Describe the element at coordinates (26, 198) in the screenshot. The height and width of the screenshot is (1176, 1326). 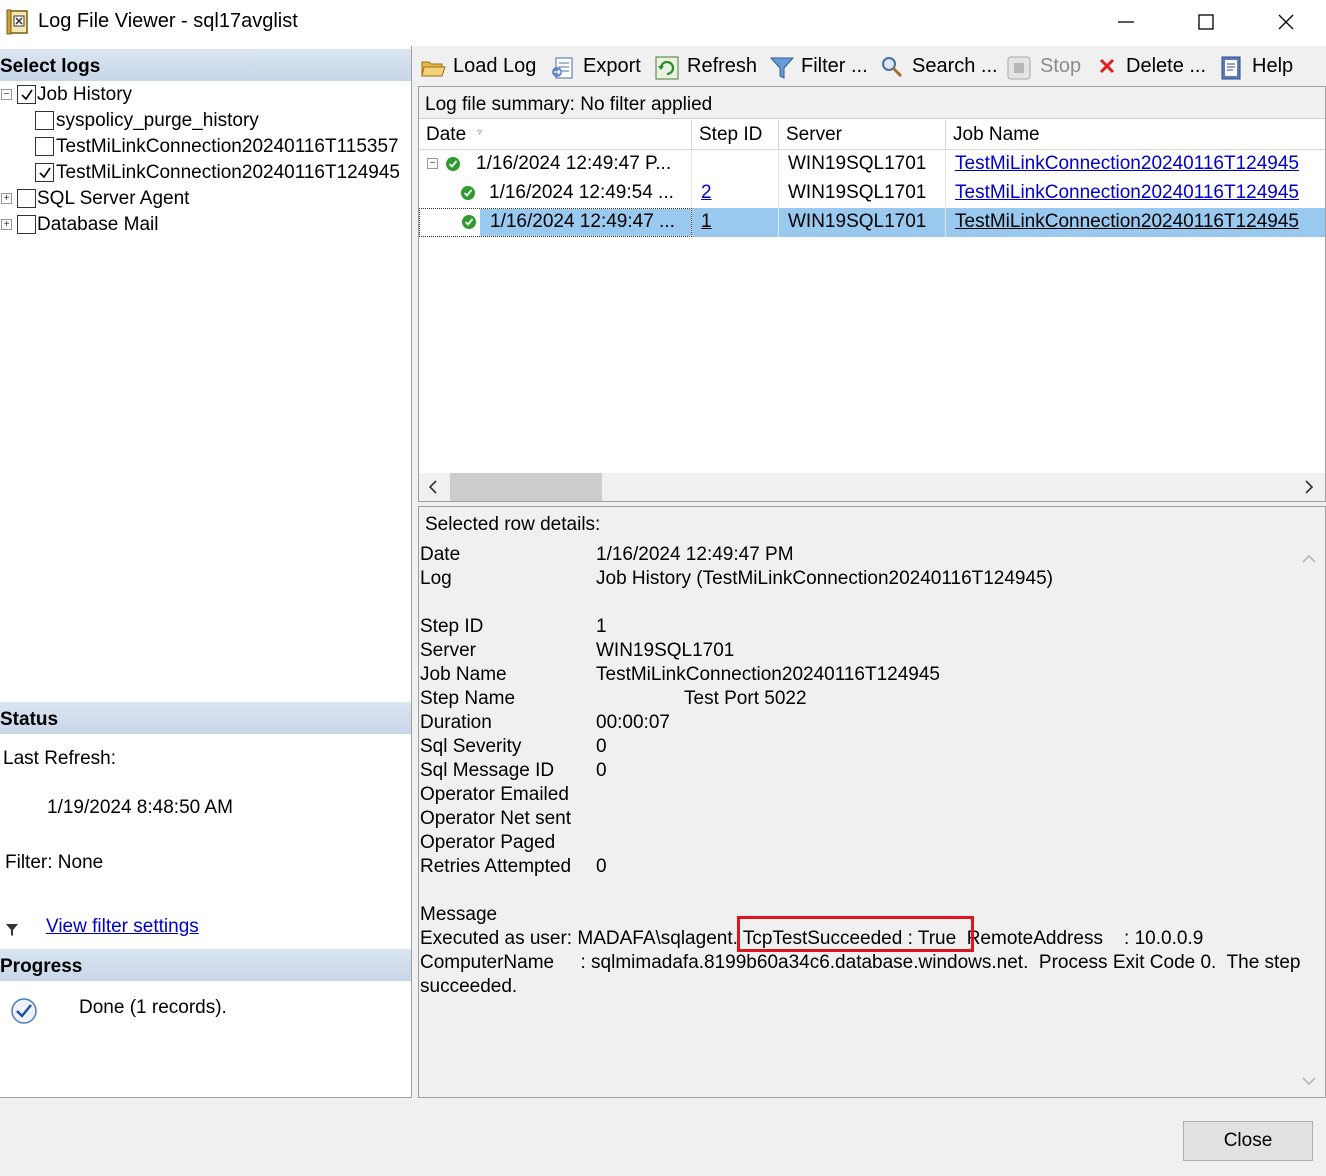
I see `checkbox-sql-server-agent` at that location.